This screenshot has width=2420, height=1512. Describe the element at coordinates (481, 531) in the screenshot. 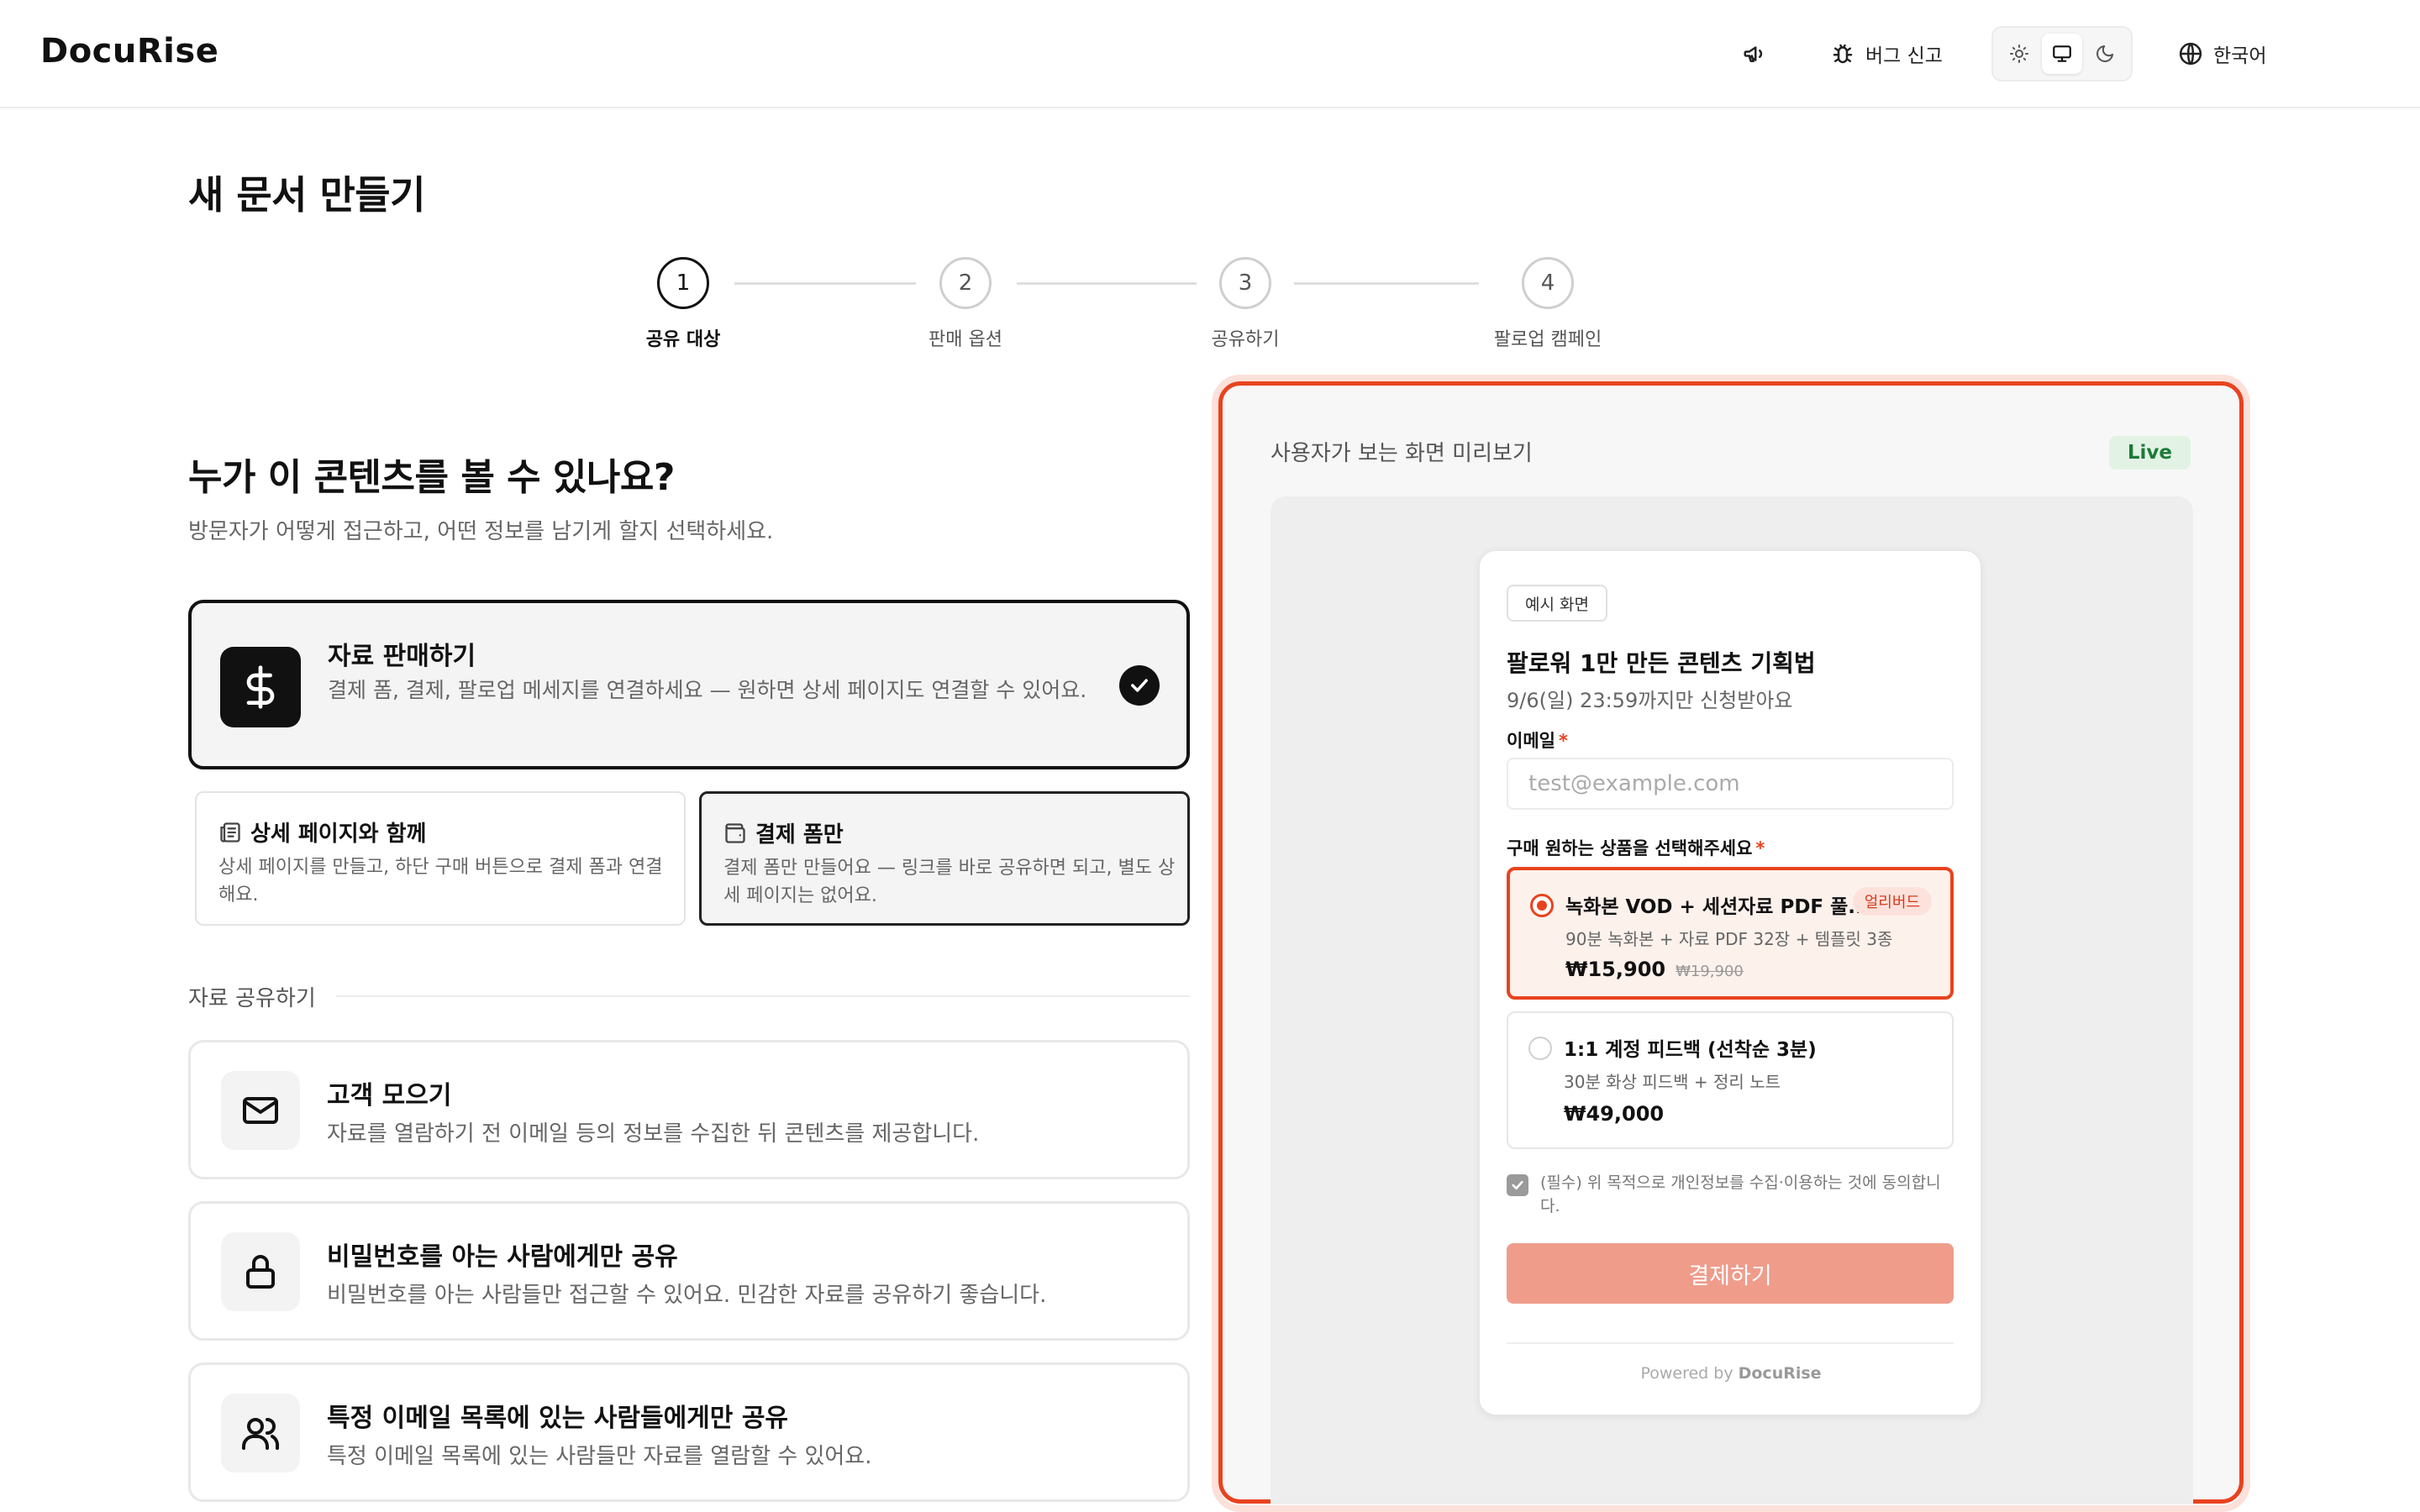

I see `audience-subtitle: 방문자가 어떻게 접근하고, 어떤 정보를 남기게 할지 선택하세요.` at that location.